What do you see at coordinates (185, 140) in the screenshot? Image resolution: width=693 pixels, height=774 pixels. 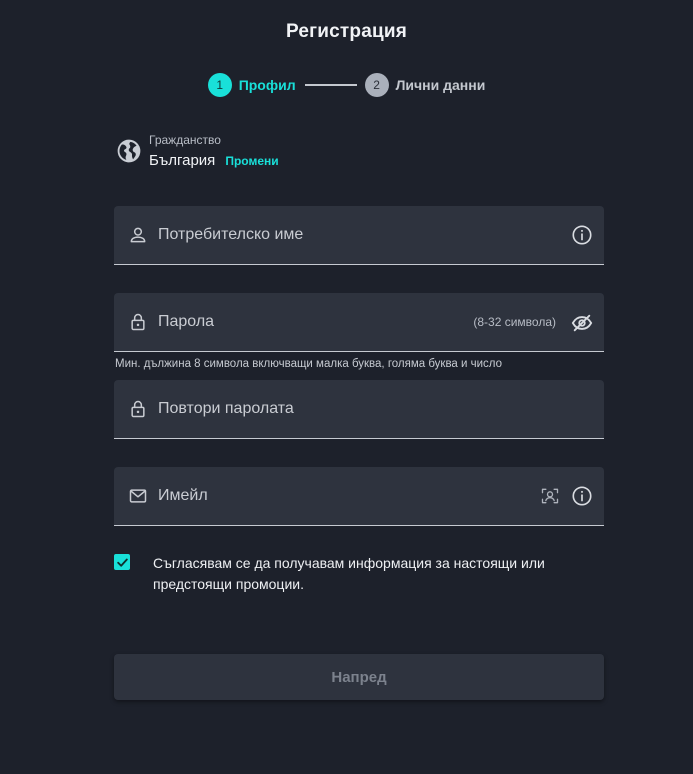 I see `citizenship-label: Гражданство` at bounding box center [185, 140].